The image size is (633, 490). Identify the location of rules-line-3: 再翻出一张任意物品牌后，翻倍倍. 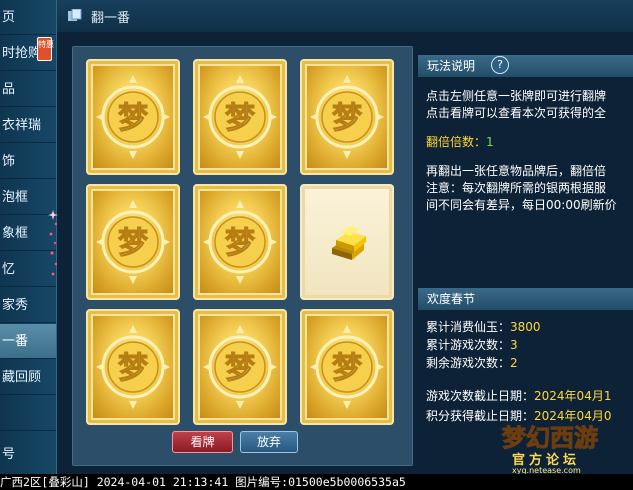
(516, 171).